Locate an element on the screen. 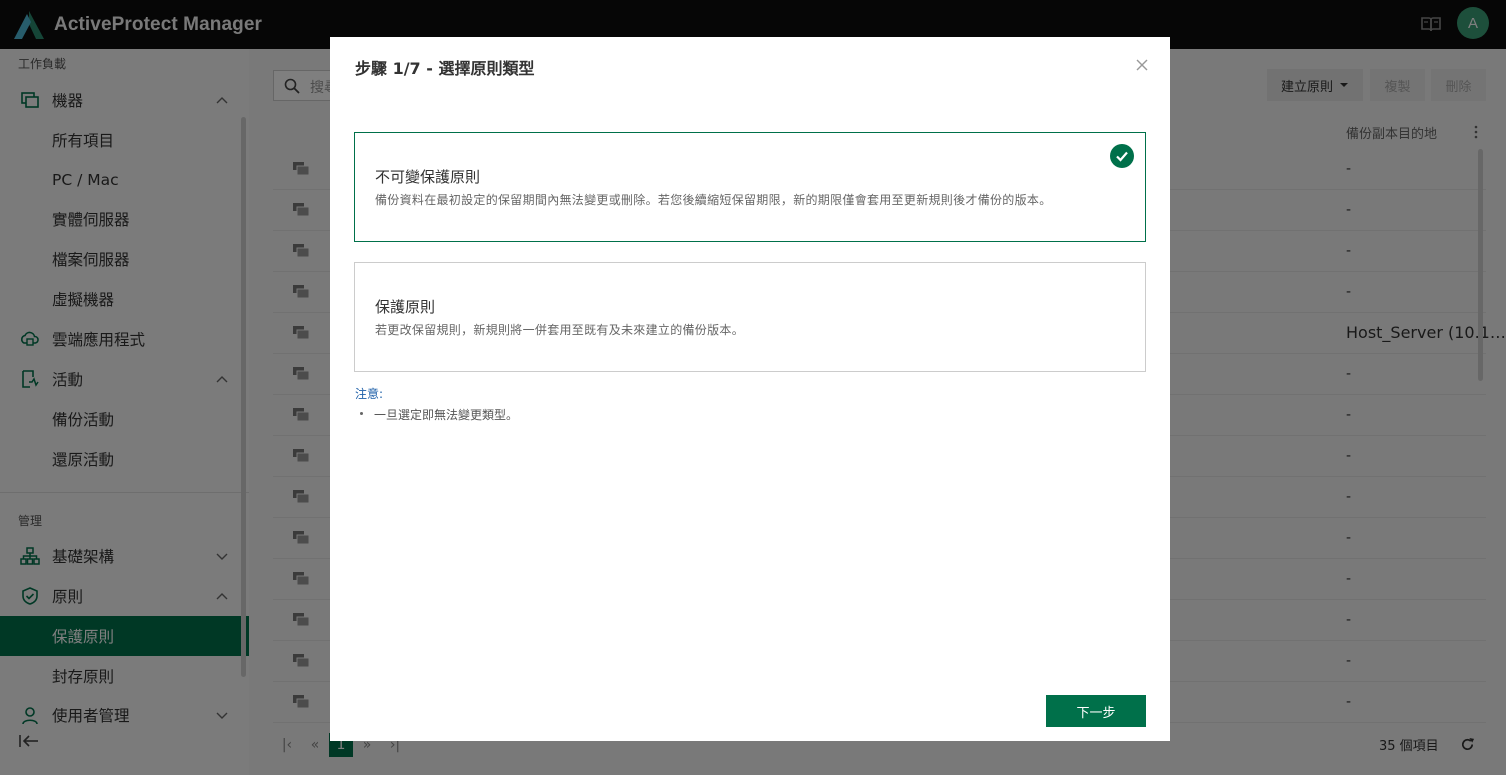 The image size is (1506, 775). note-label: 注意: is located at coordinates (369, 394).